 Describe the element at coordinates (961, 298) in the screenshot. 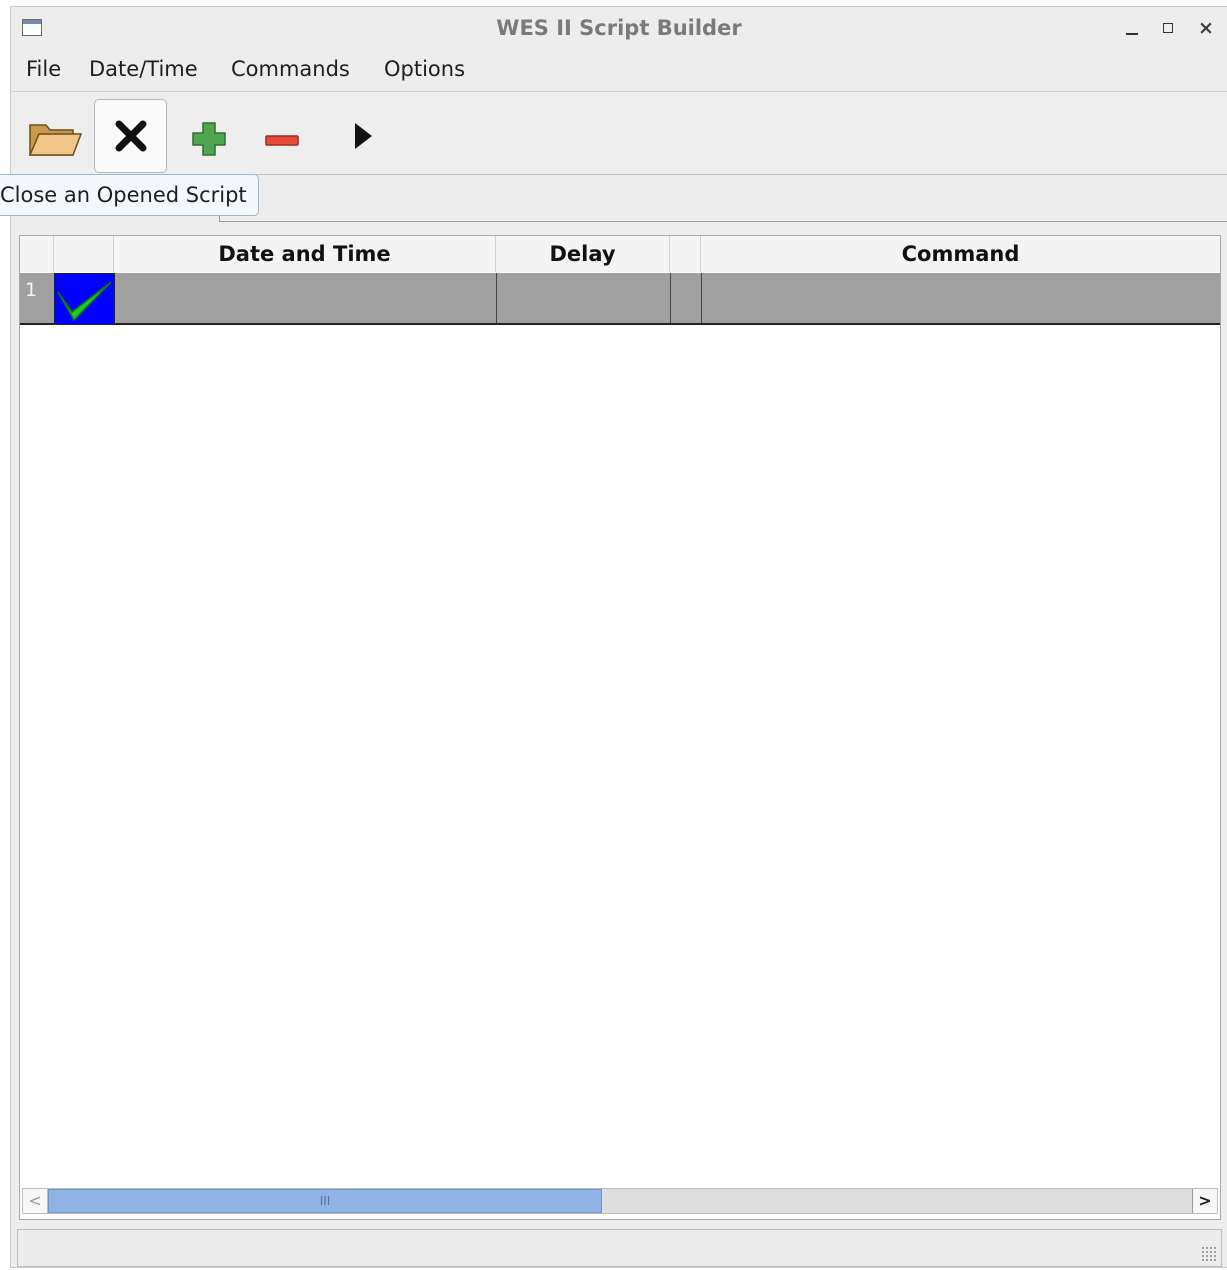

I see `command-cell` at that location.